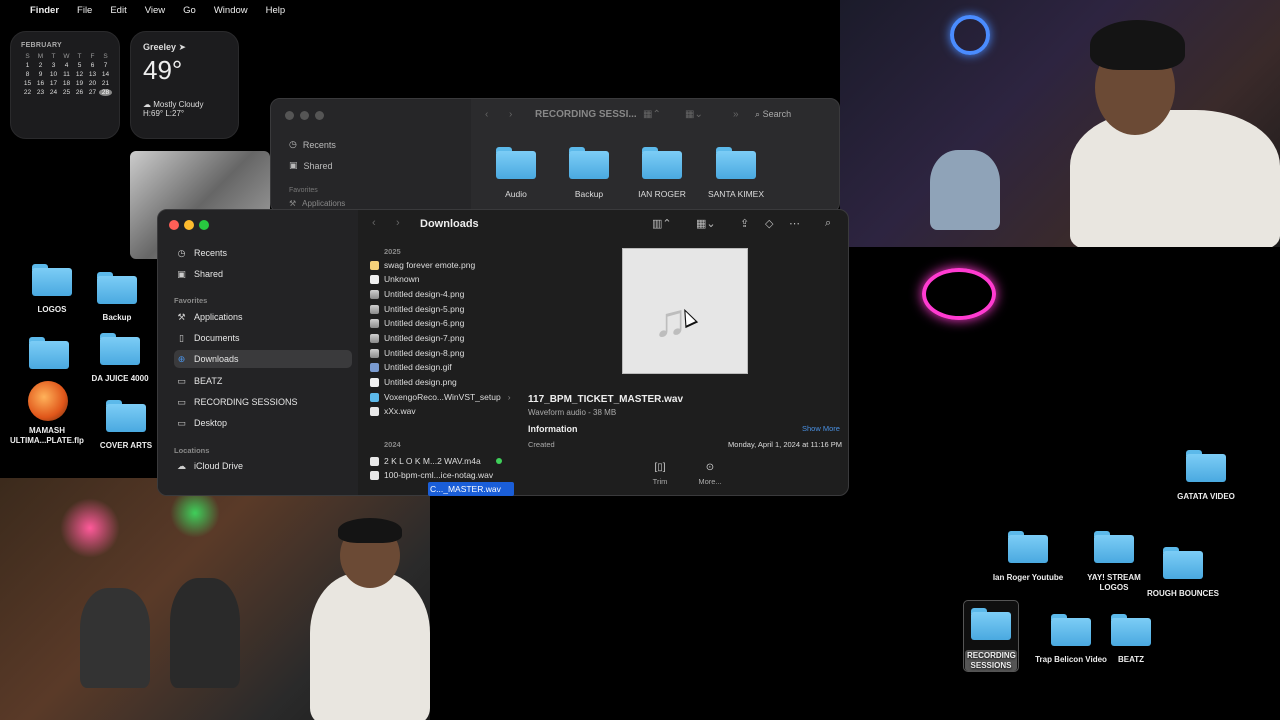 The image size is (1280, 720). What do you see at coordinates (706, 223) in the screenshot?
I see `group-icon: ▦⌄` at bounding box center [706, 223].